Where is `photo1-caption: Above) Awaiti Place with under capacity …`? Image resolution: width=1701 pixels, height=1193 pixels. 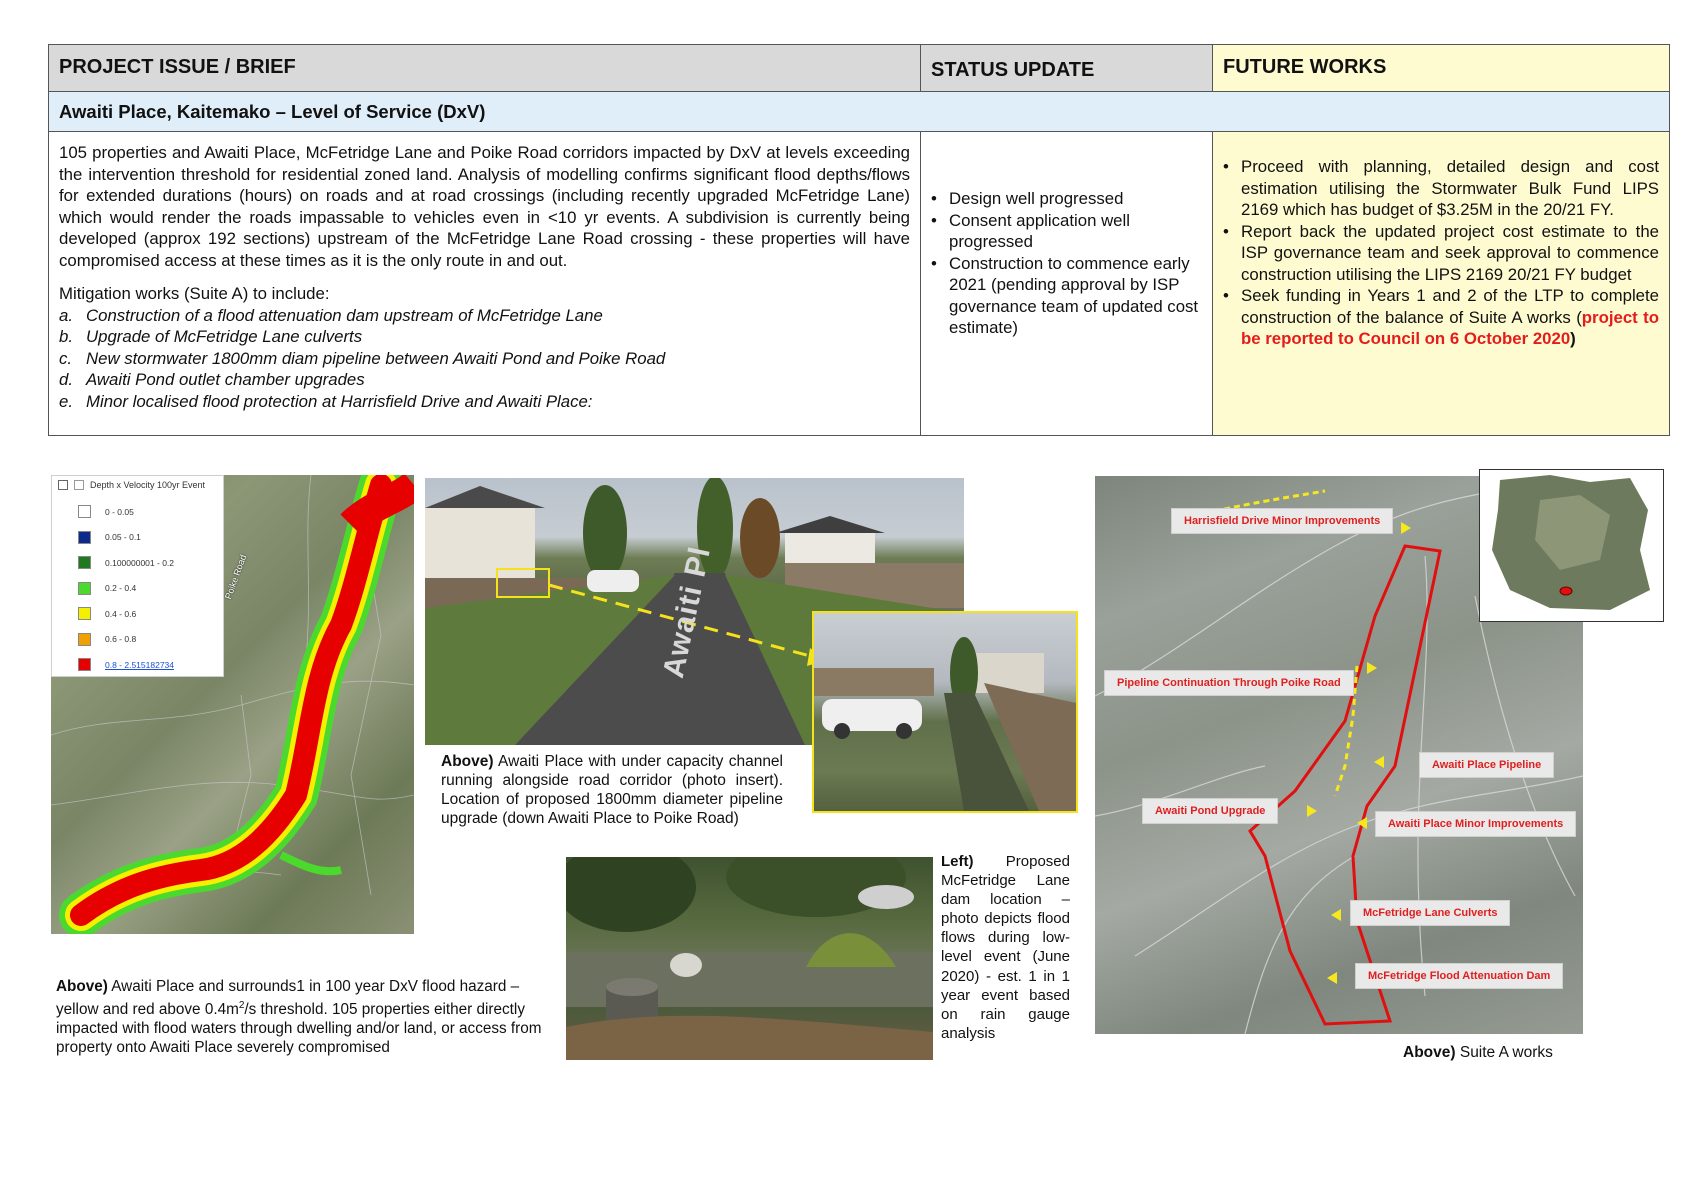
photo1-caption: Above) Awaiti Place with under capacity … is located at coordinates (608, 802).